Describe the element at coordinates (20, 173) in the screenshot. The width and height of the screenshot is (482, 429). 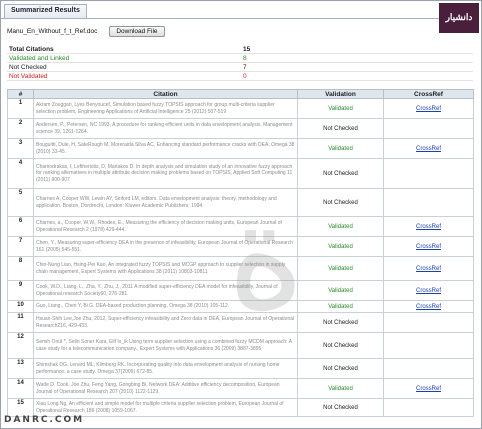
I see `citation-number: 4` at that location.